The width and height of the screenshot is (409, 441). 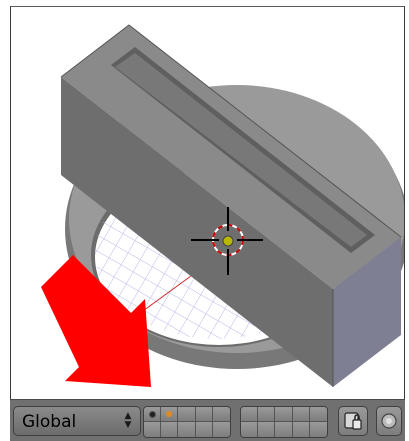 I want to click on lock-layers-button, so click(x=353, y=421).